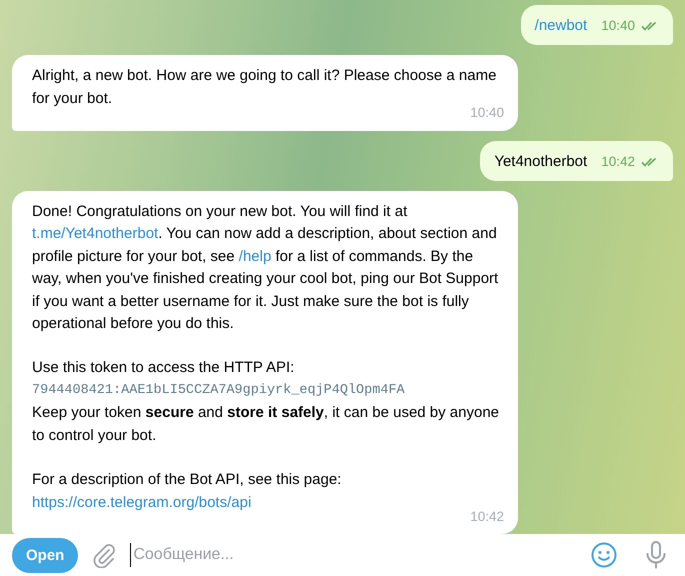 The image size is (685, 576). What do you see at coordinates (95, 233) in the screenshot?
I see `link: t.me/Yet4notherbot` at bounding box center [95, 233].